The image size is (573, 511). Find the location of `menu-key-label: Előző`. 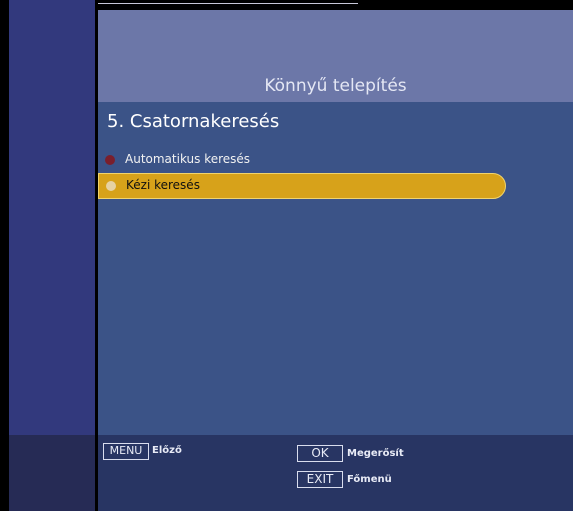

menu-key-label: Előző is located at coordinates (167, 450).